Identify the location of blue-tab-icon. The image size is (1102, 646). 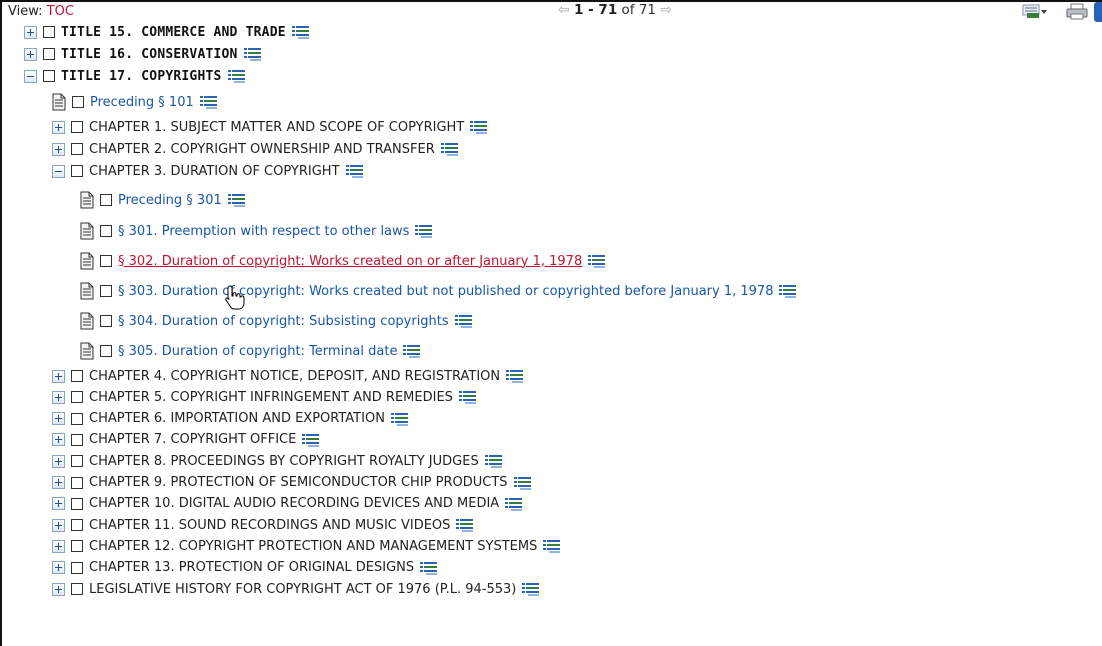
(1098, 12).